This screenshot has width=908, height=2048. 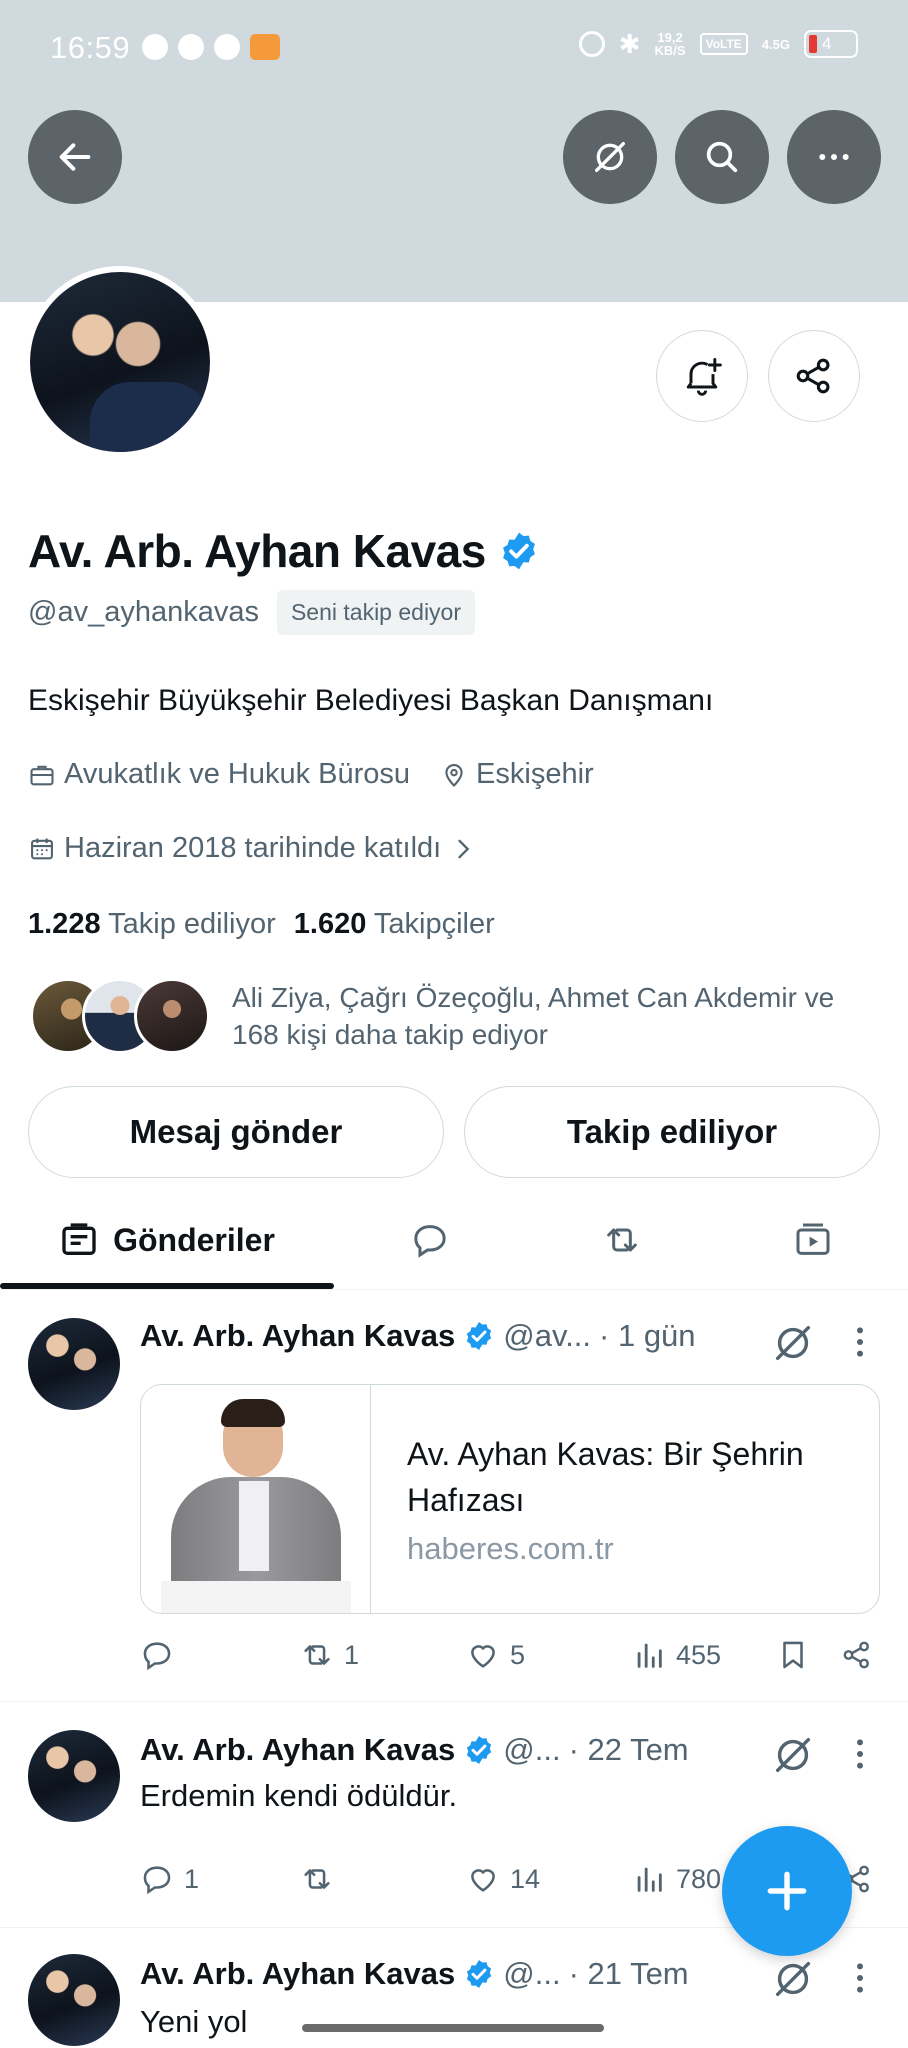 I want to click on home-indicator, so click(x=453, y=2028).